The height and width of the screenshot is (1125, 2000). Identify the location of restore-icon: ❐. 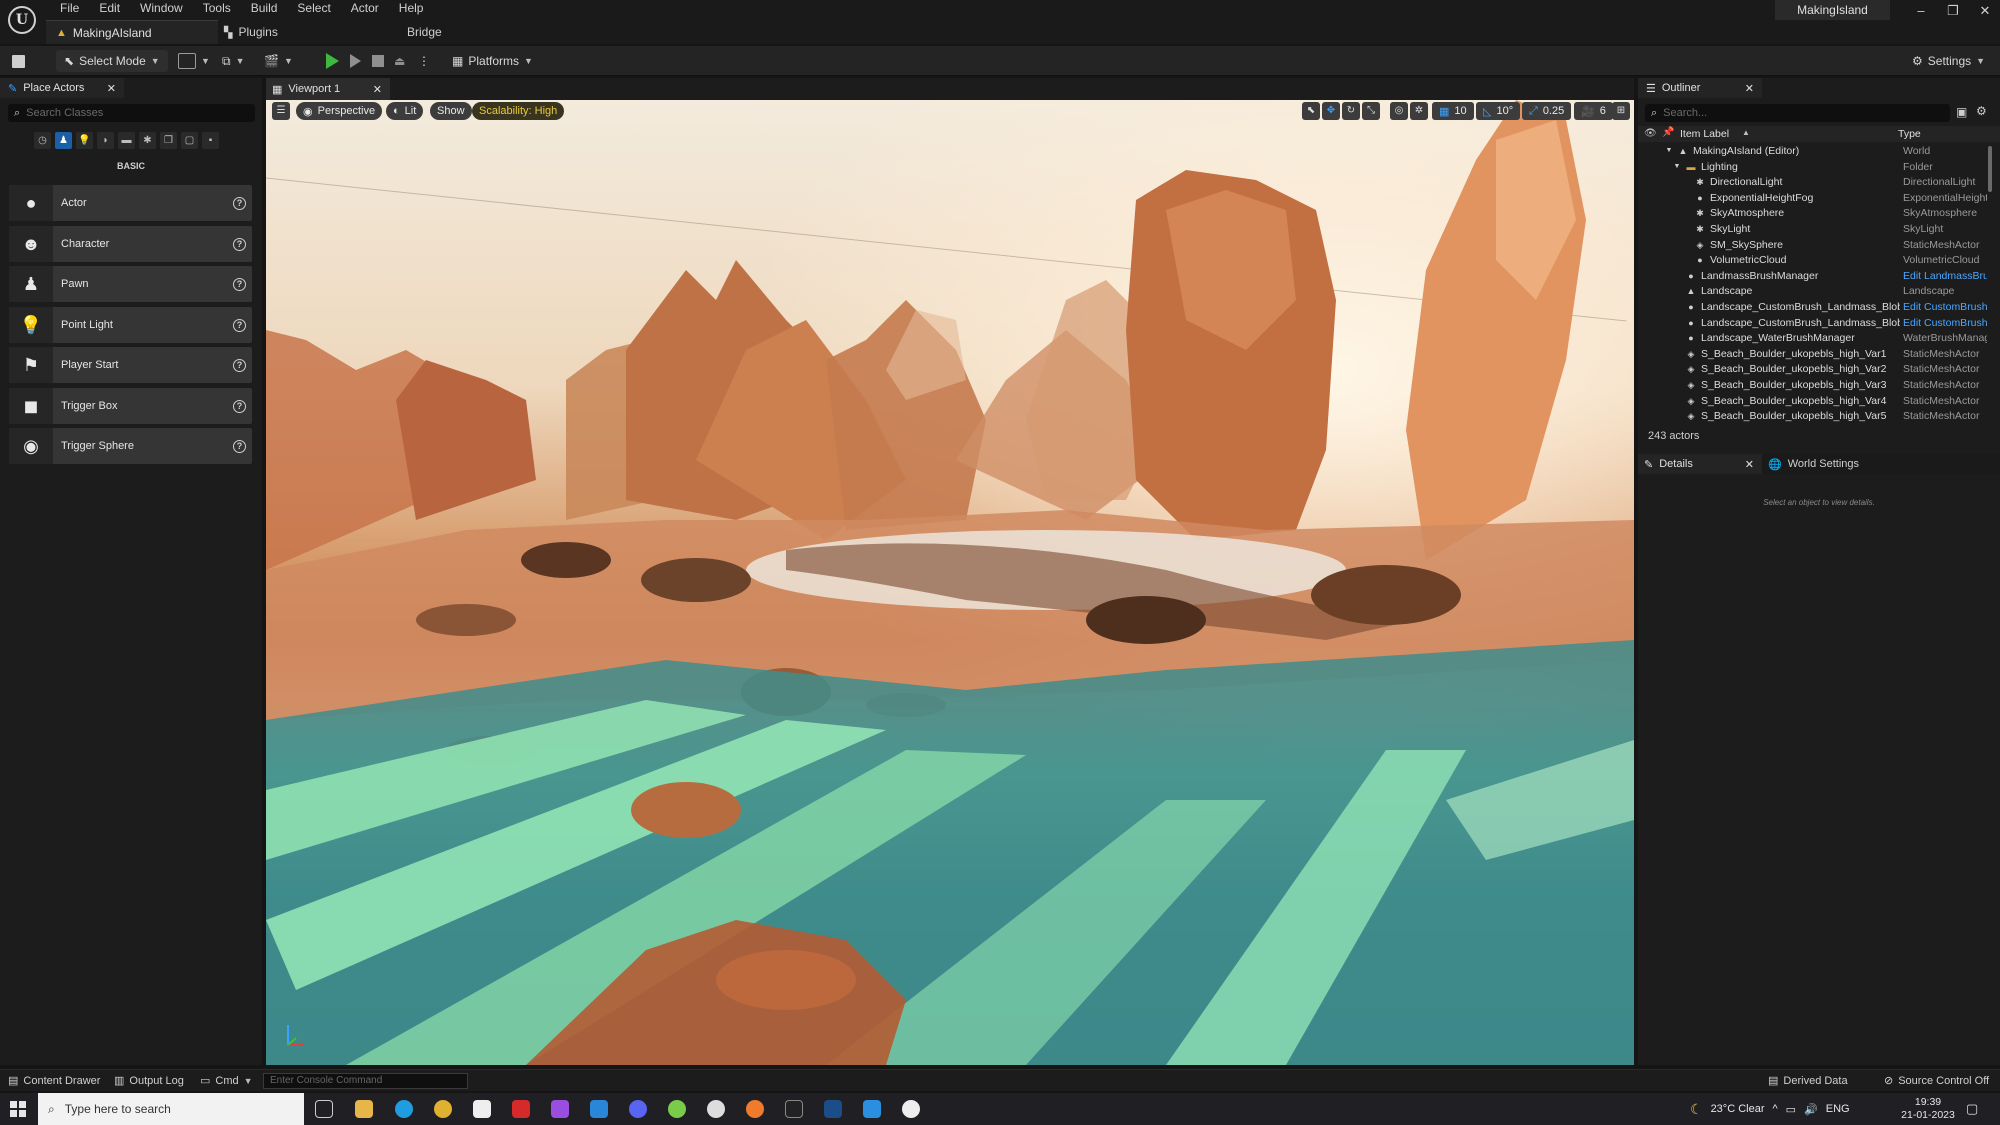
(1953, 11).